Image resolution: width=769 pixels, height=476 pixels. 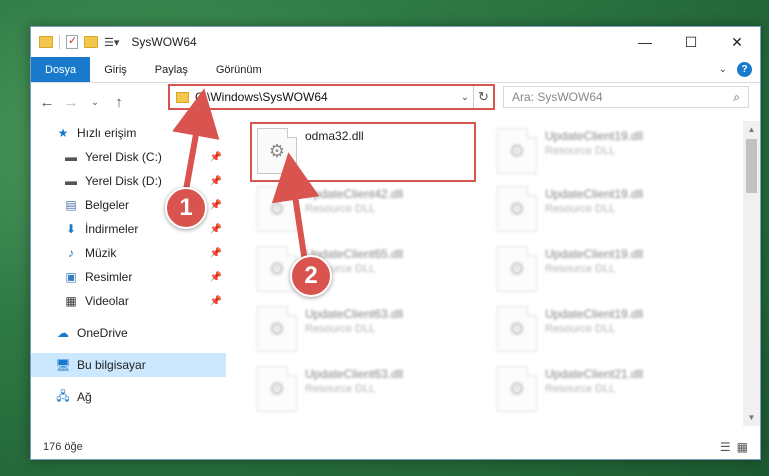 I want to click on step-badge-2: 2, so click(x=311, y=276).